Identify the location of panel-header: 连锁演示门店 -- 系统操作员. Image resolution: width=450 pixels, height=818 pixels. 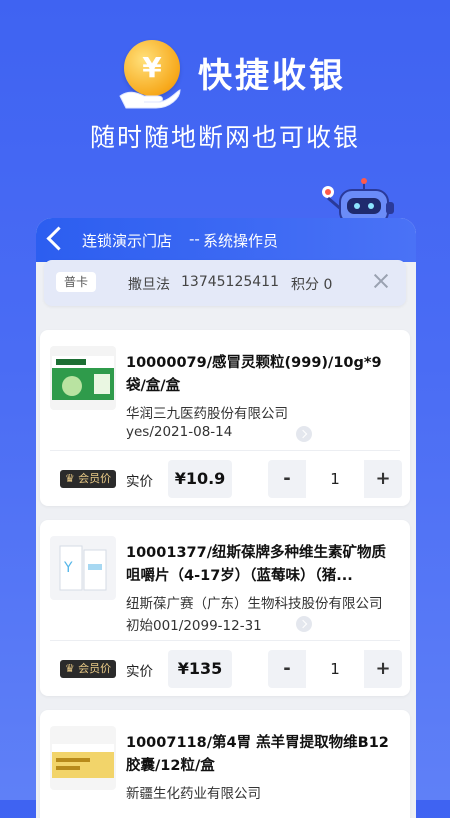
(226, 240).